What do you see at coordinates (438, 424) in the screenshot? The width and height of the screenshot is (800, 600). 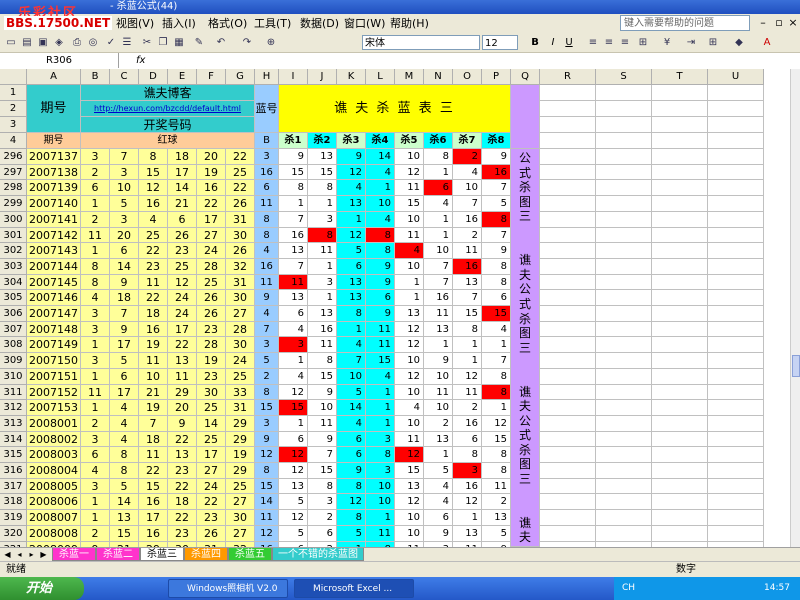 I see `sha-value-cell: 2` at bounding box center [438, 424].